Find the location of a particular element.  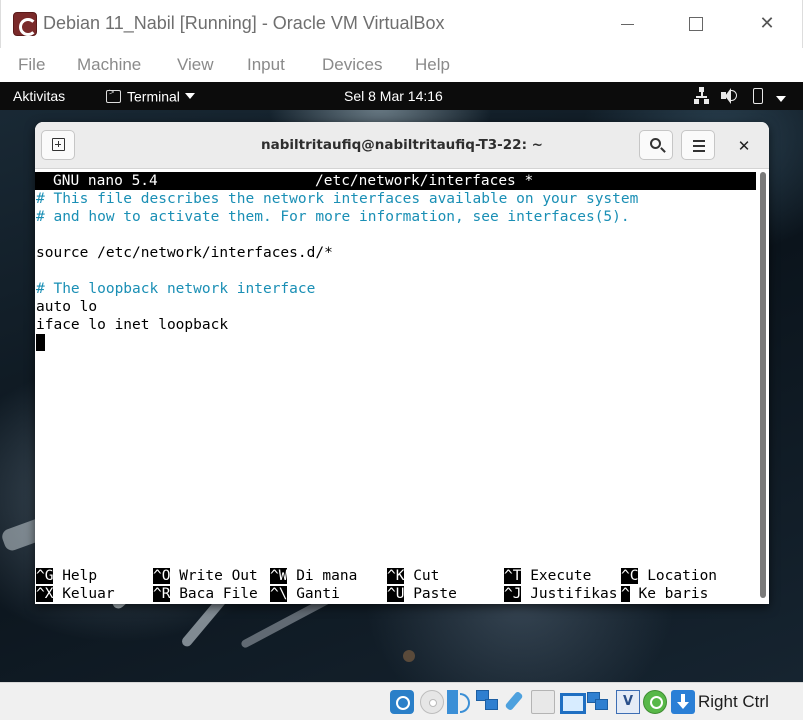

shortcut-go-to-line: ^ Ke baris is located at coordinates (664, 594).